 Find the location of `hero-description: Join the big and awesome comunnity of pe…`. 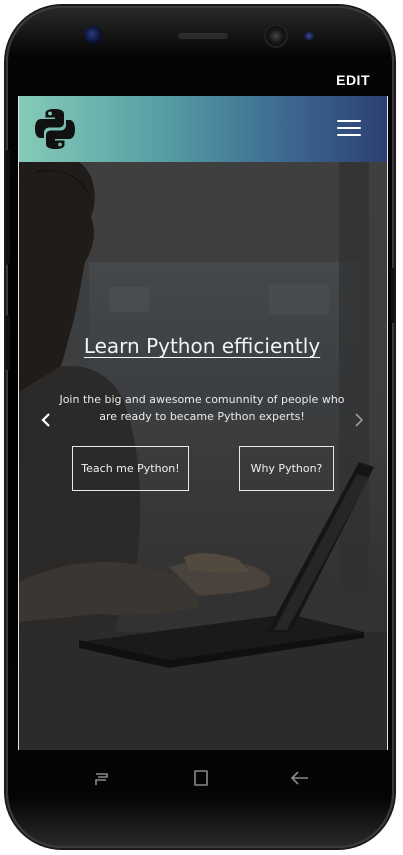

hero-description: Join the big and awesome comunnity of pe… is located at coordinates (202, 408).